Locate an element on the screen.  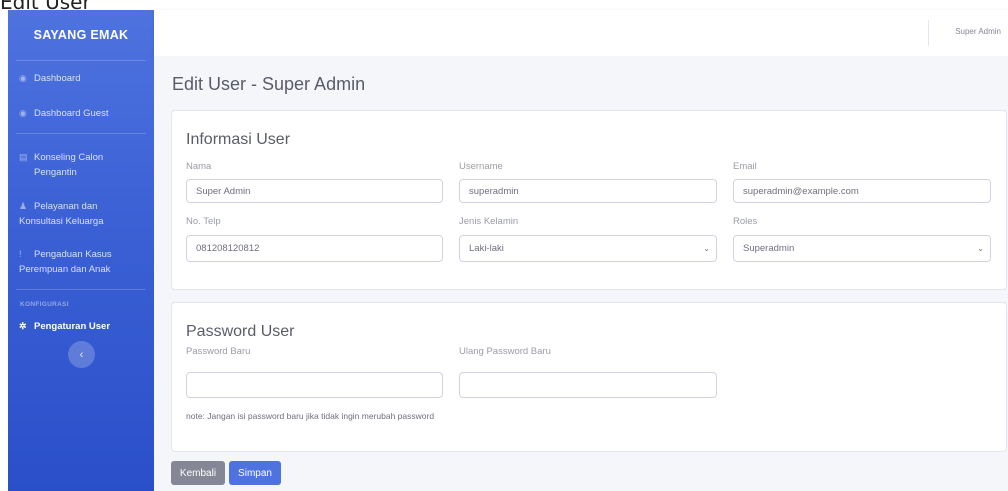
telp-field: 081208120812 is located at coordinates (314, 248).